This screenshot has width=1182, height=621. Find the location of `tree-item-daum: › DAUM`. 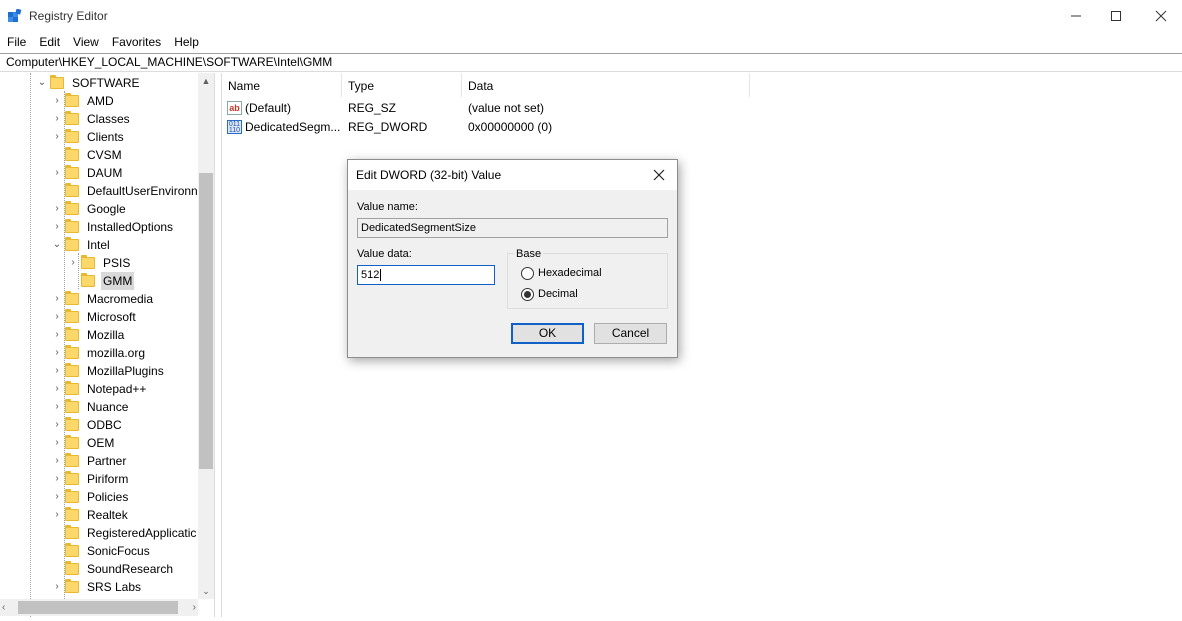

tree-item-daum: › DAUM is located at coordinates (87, 173).